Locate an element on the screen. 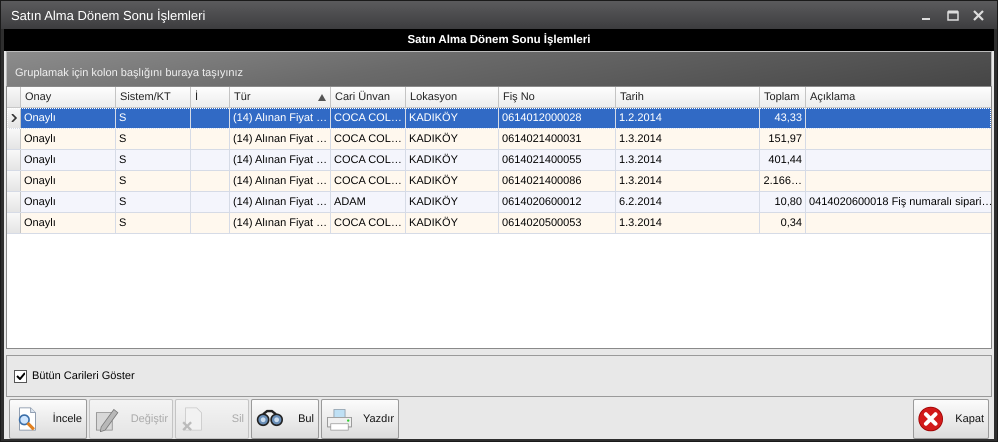 This screenshot has height=442, width=998. table-cell: 0,34 is located at coordinates (791, 223).